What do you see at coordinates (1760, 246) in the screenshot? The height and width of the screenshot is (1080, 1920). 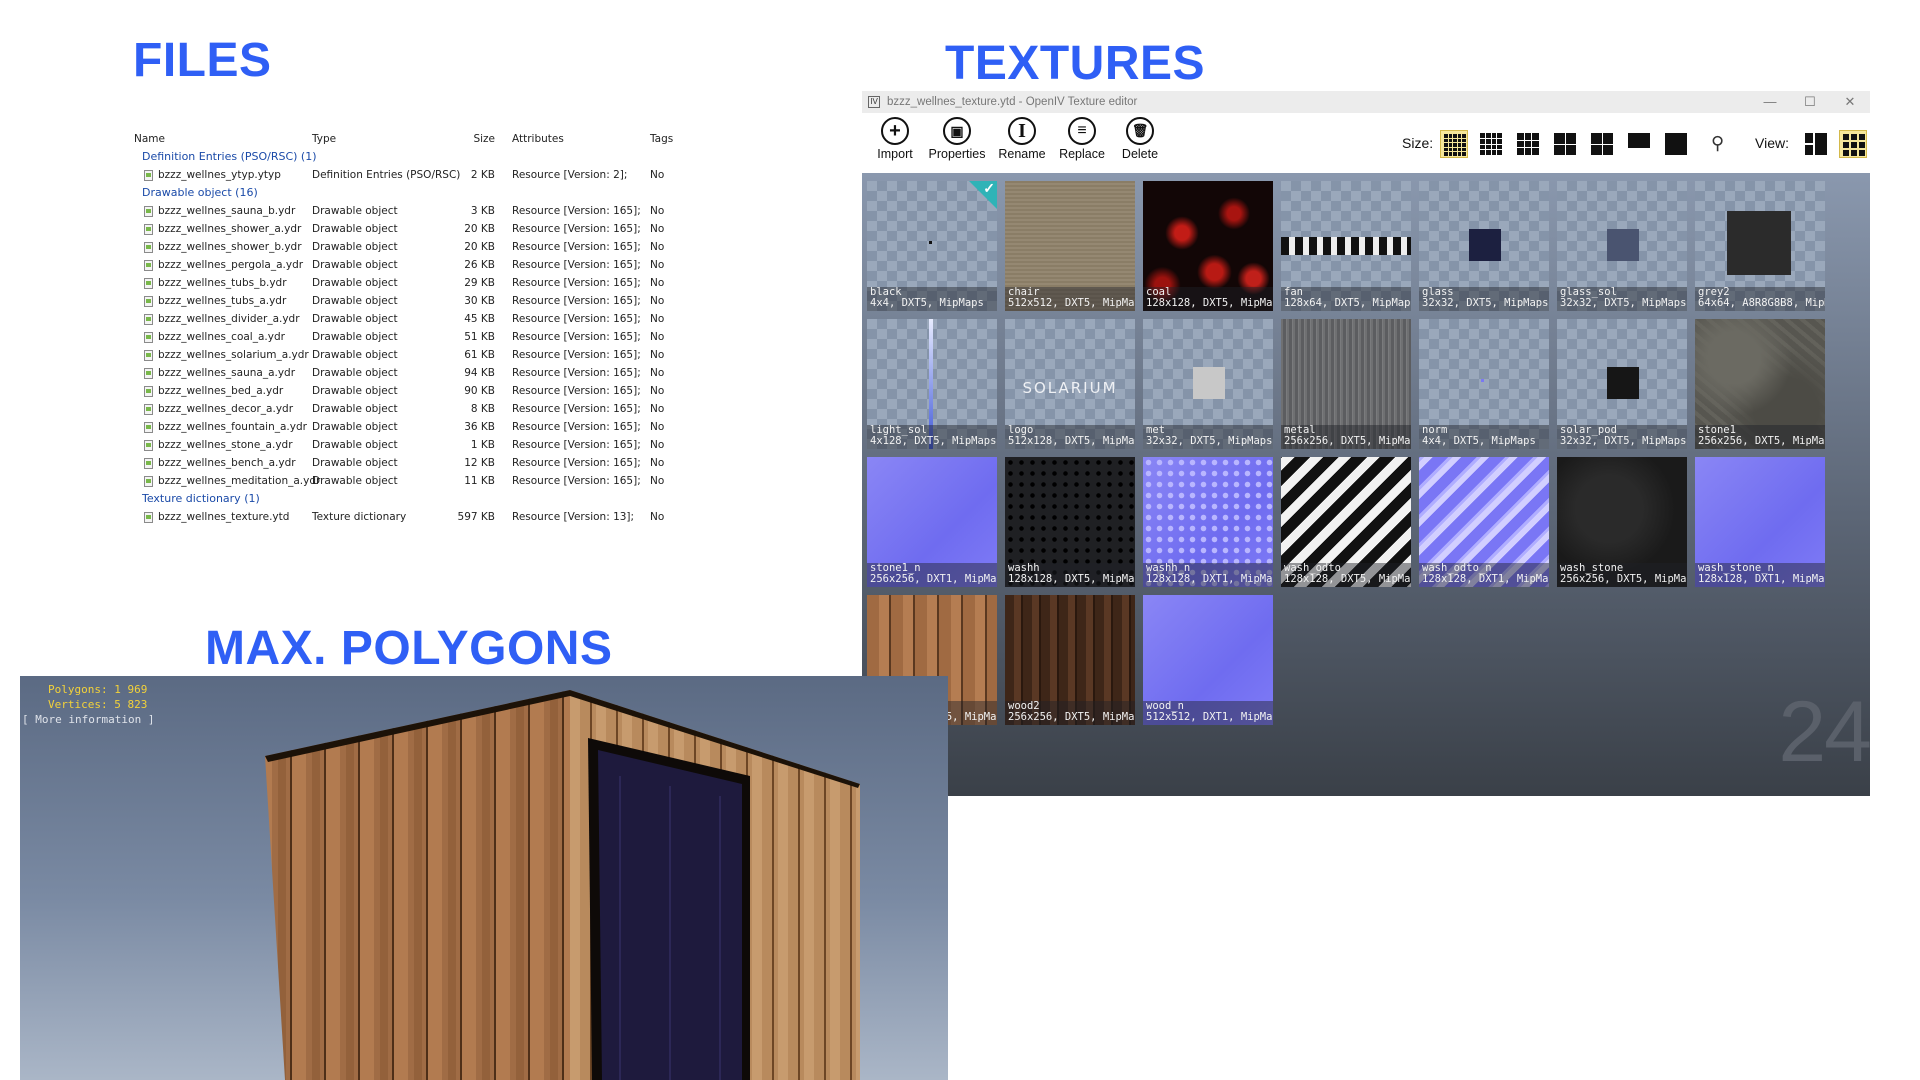 I see `texture-tile: grey264x64, A8R8G8B8, MipMaps` at bounding box center [1760, 246].